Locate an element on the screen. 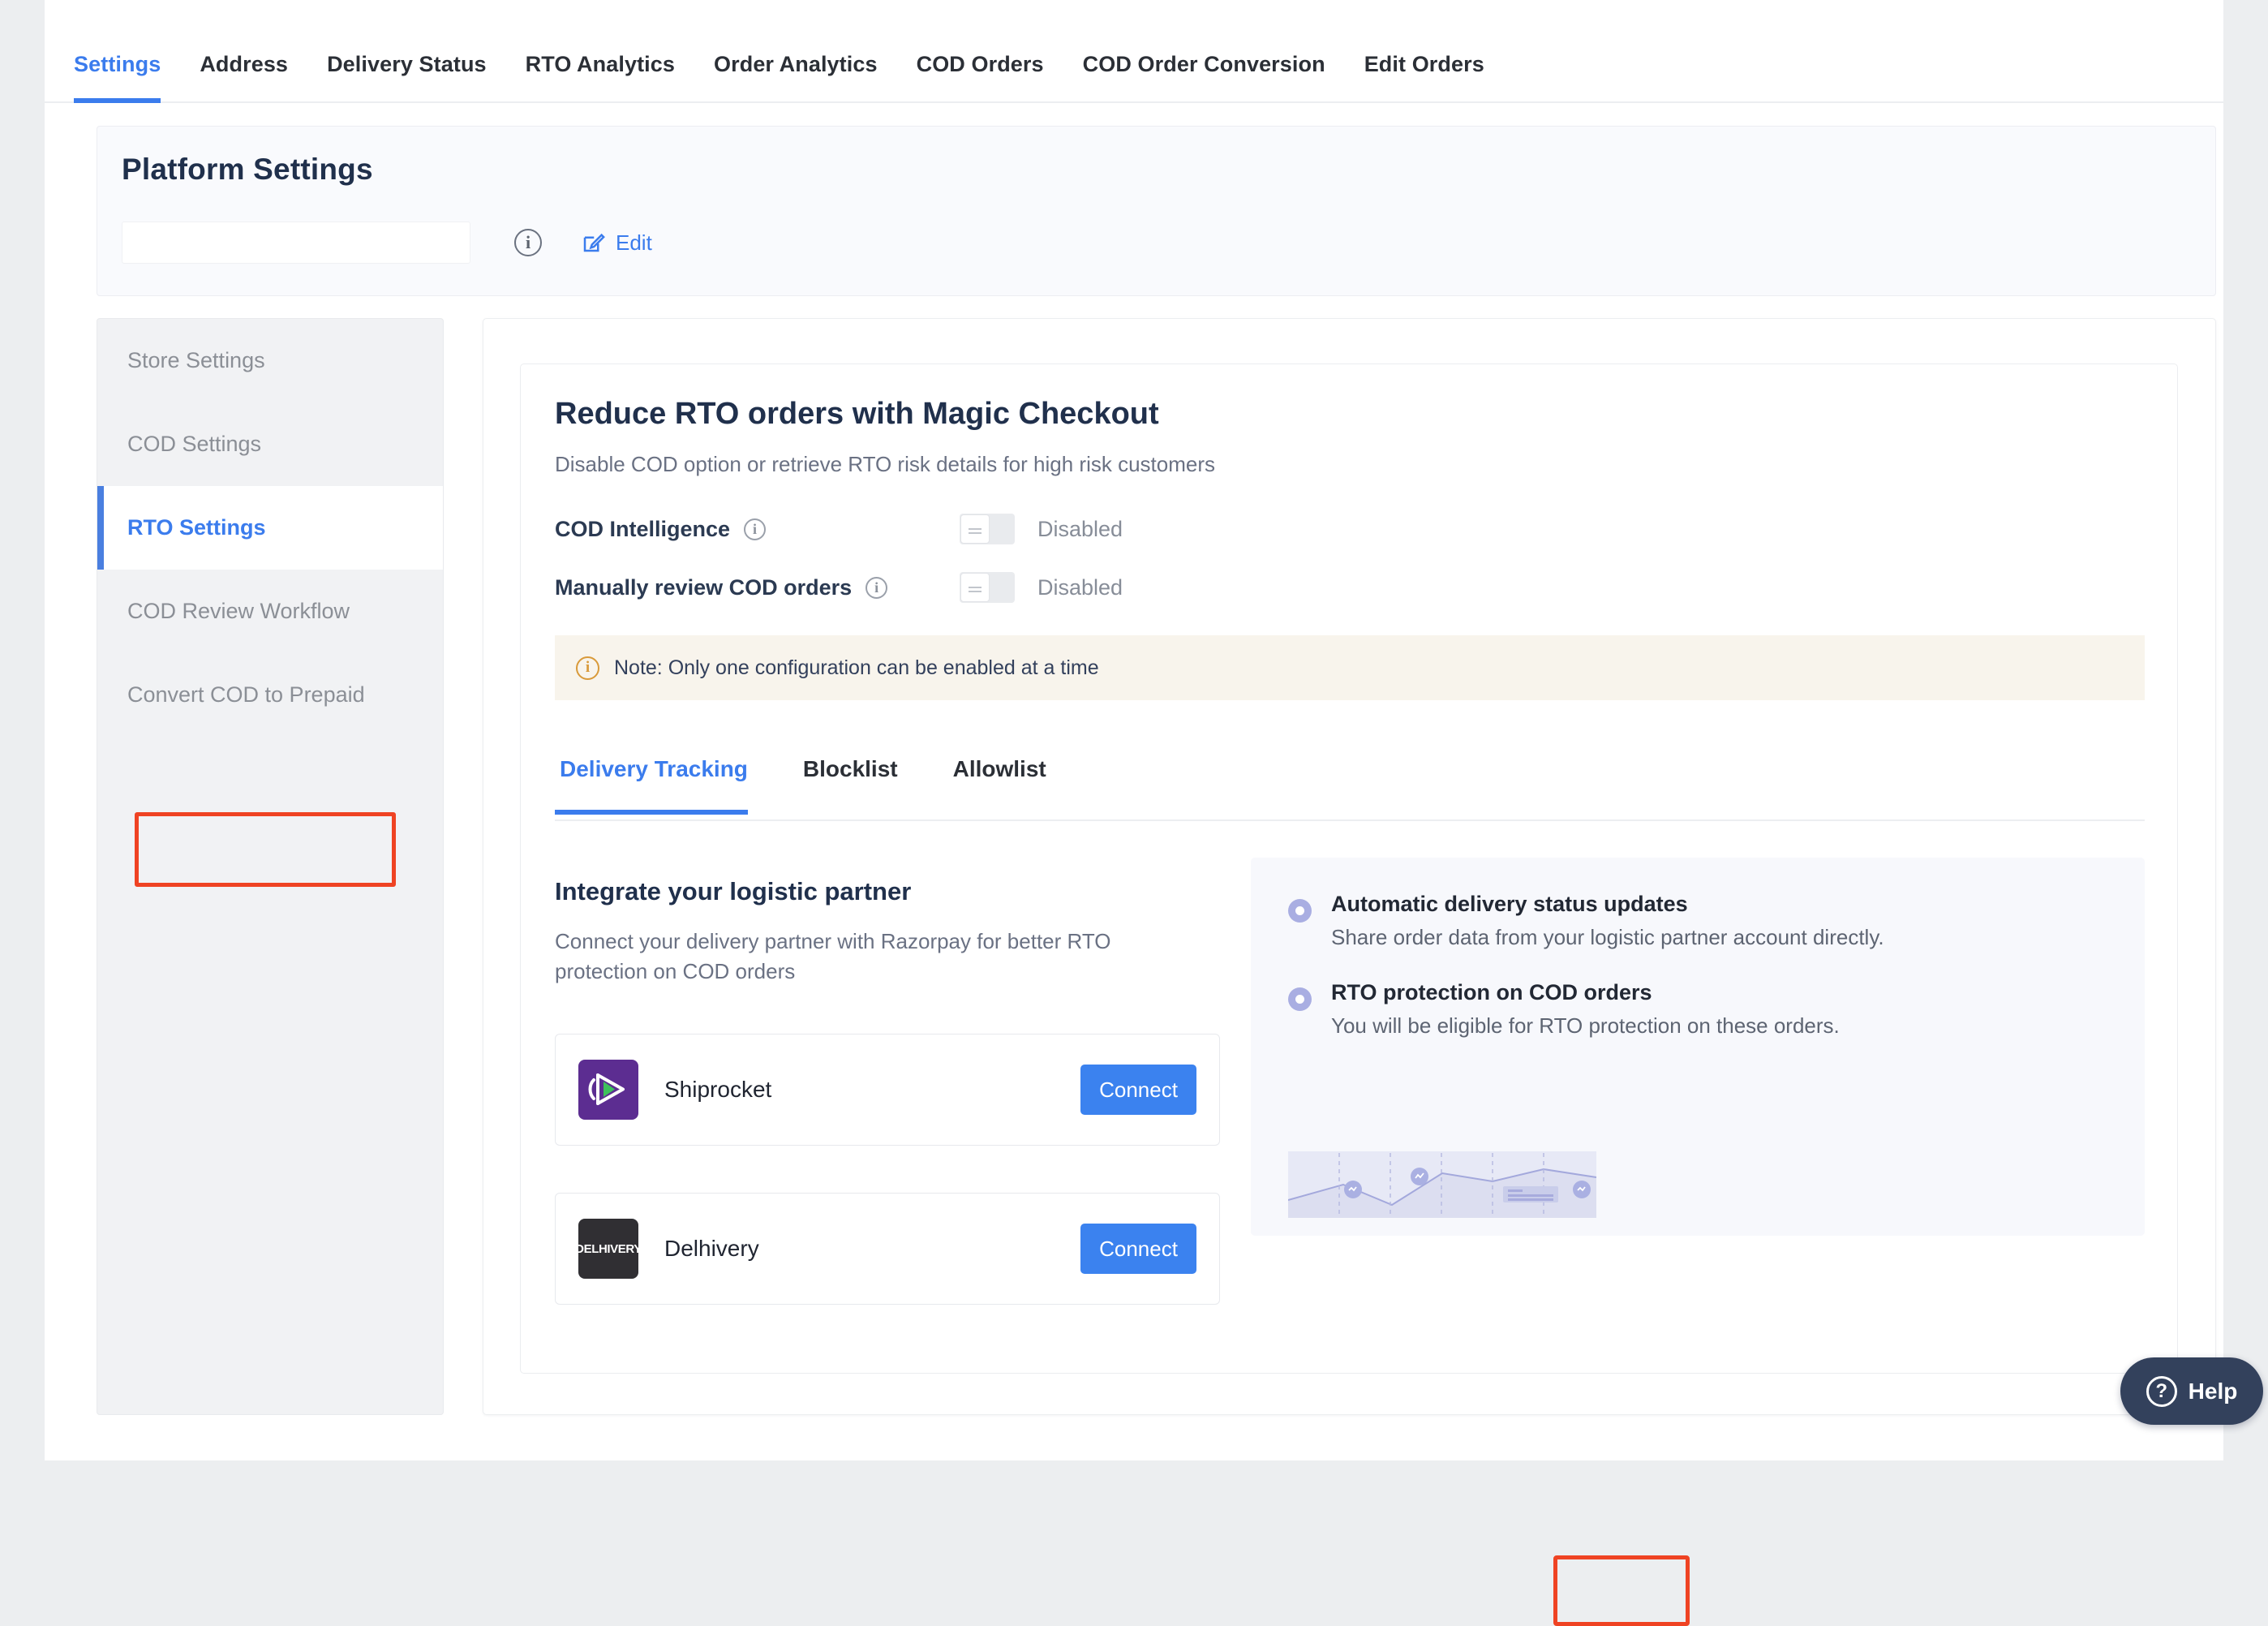 Image resolution: width=2268 pixels, height=1626 pixels. platform-select is located at coordinates (296, 243).